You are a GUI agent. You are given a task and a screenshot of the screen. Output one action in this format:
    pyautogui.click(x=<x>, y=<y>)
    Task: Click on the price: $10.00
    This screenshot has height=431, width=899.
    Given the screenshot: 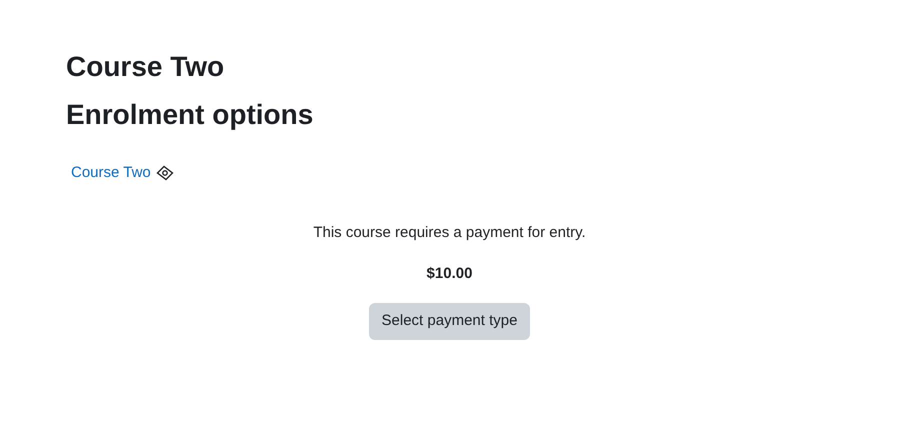 What is the action you would take?
    pyautogui.click(x=449, y=274)
    